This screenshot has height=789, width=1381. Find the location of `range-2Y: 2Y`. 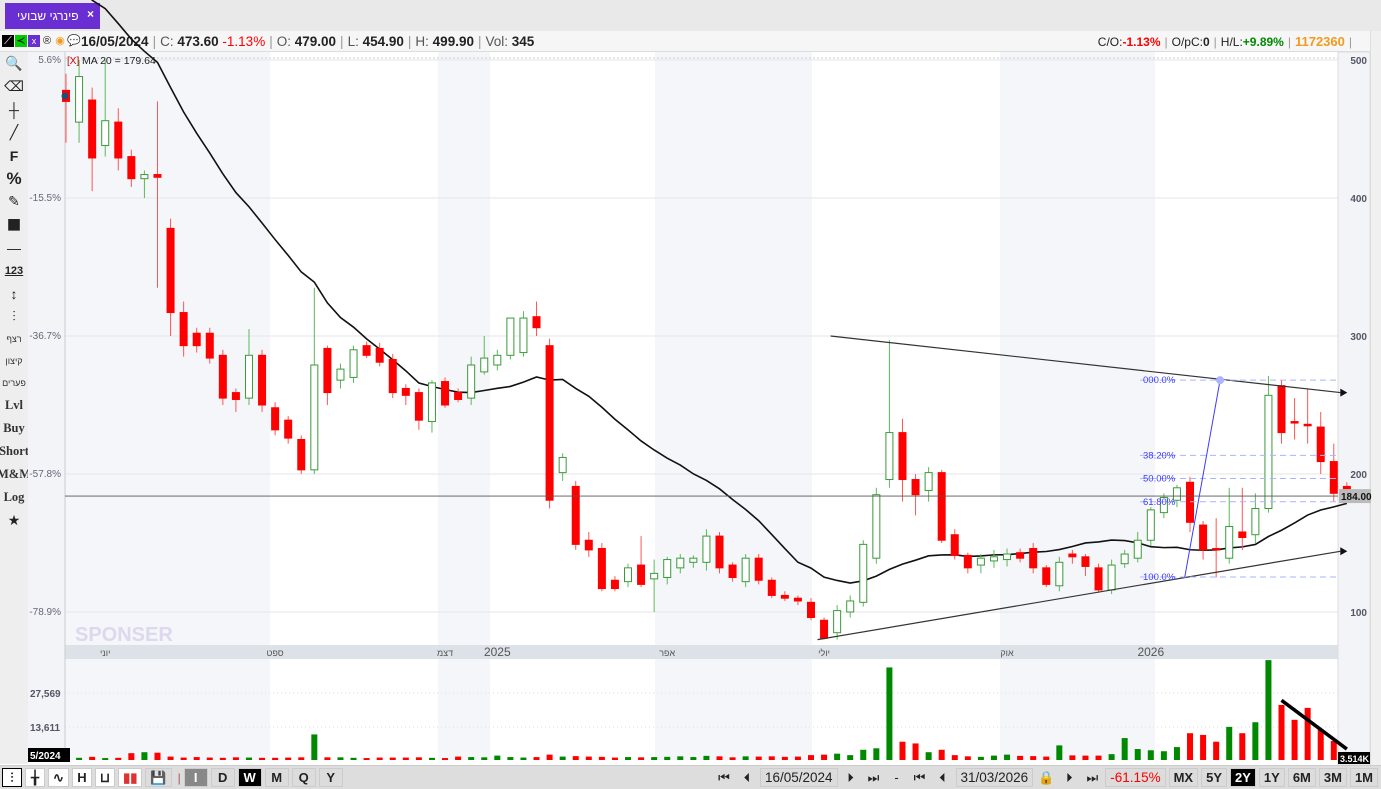

range-2Y: 2Y is located at coordinates (1243, 777).